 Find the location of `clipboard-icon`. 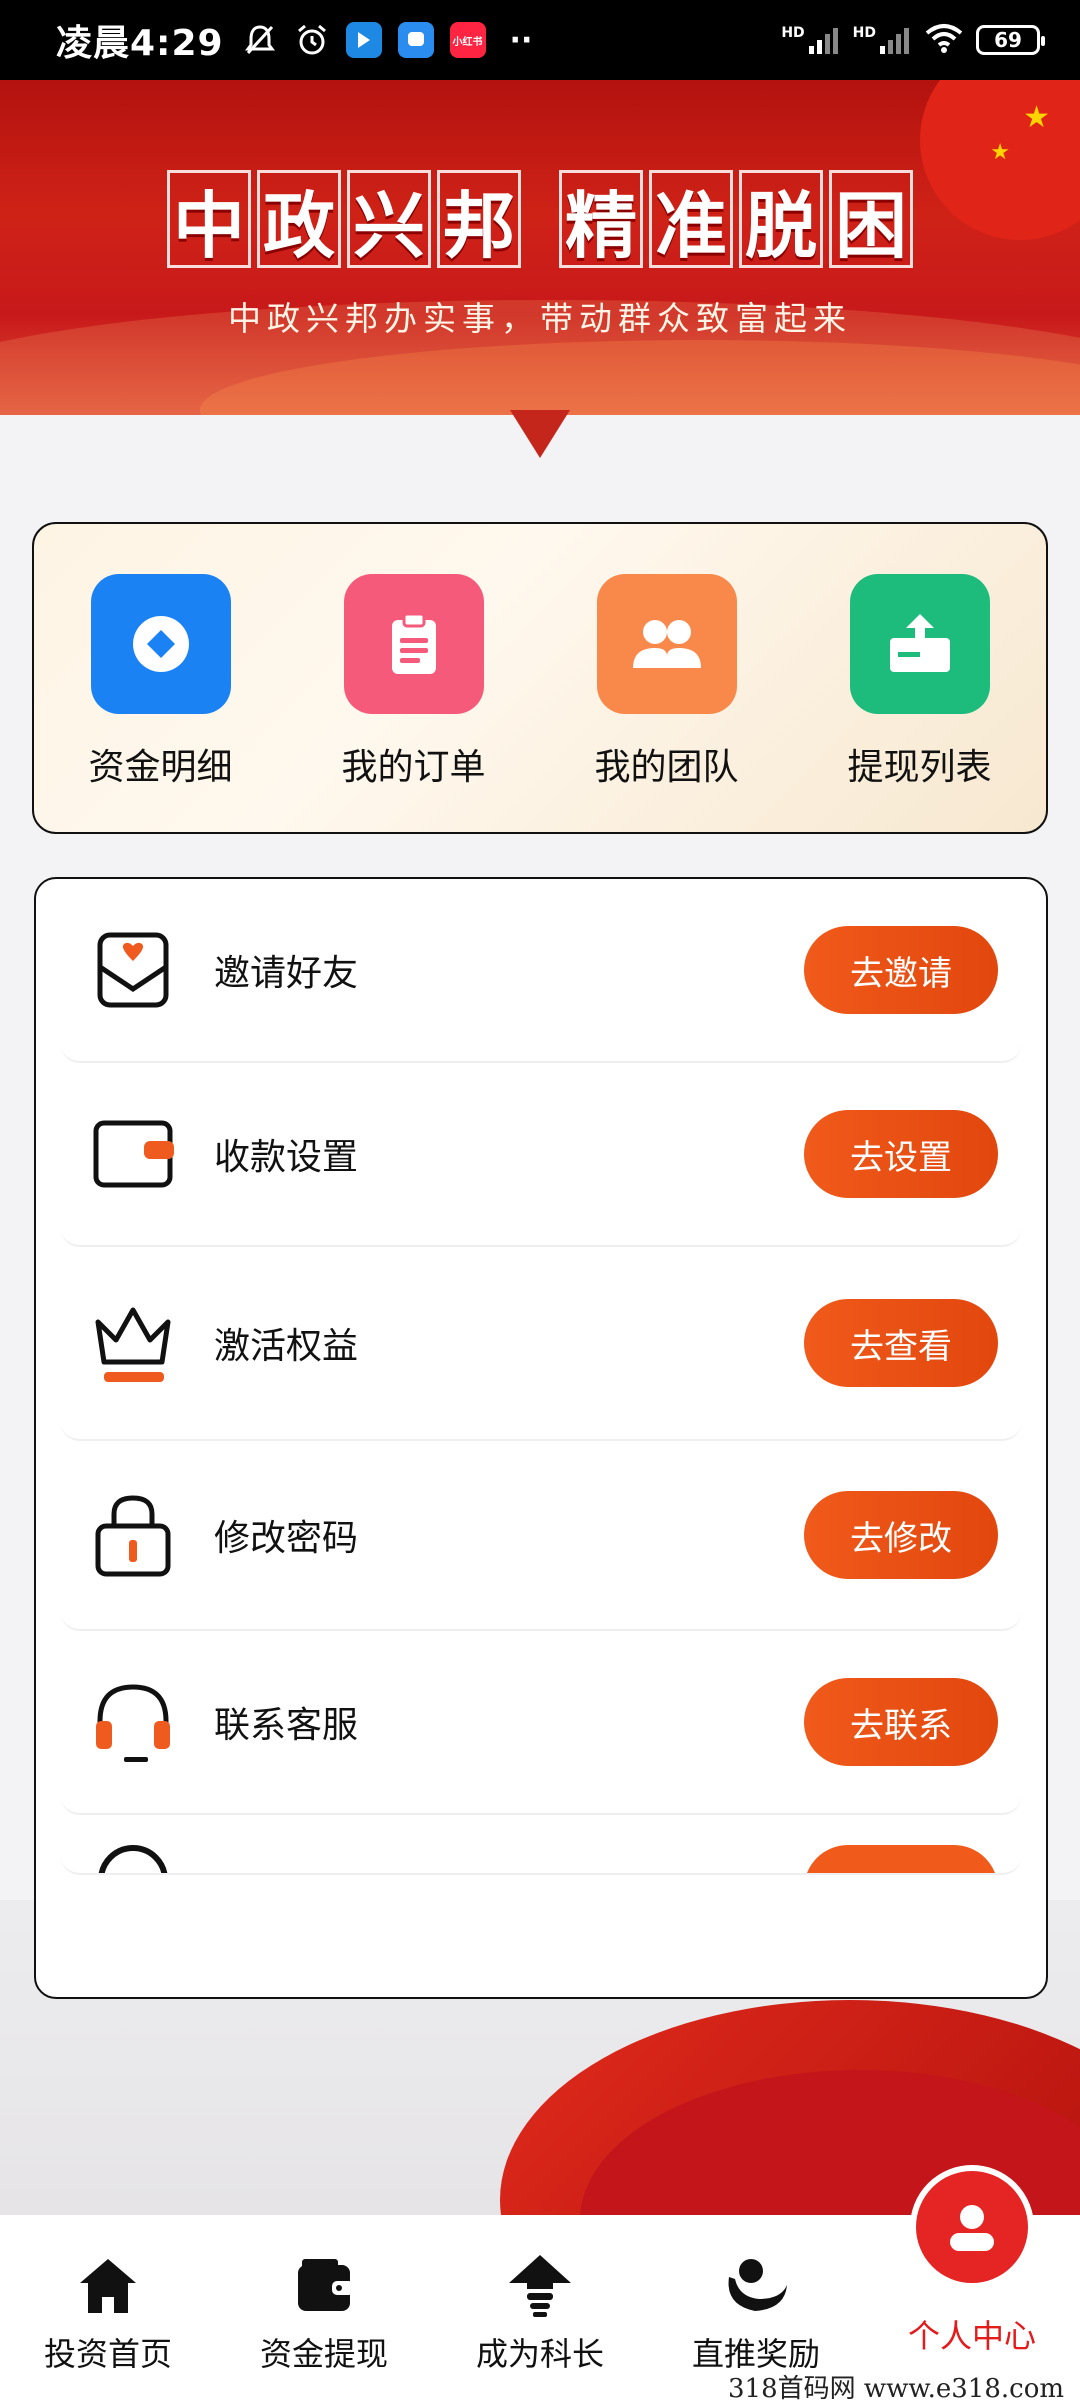

clipboard-icon is located at coordinates (413, 644).